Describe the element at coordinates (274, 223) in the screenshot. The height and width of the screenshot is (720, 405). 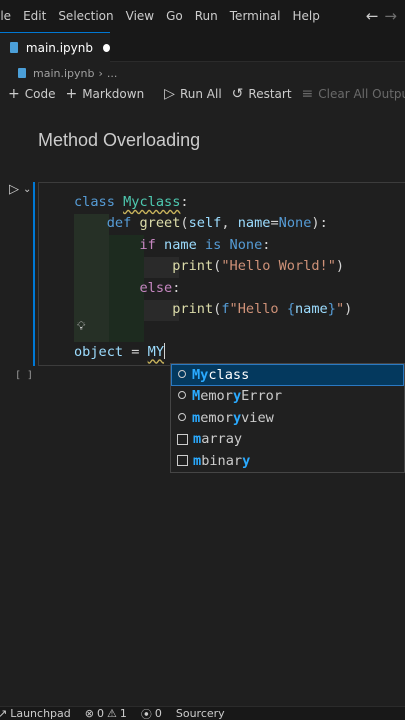
I see `punctuation: =` at that location.